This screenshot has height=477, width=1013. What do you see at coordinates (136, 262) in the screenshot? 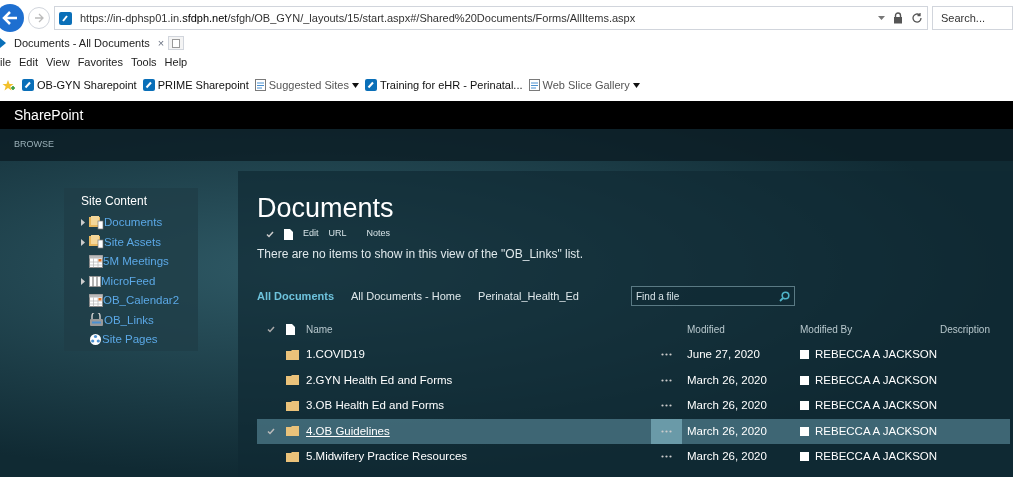
I see `nav-link: 5M Meetings` at bounding box center [136, 262].